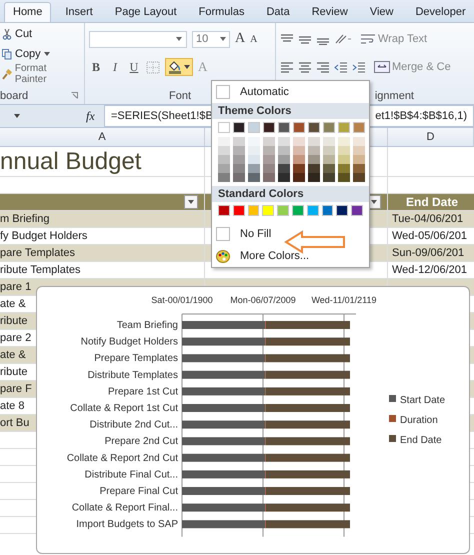 The width and height of the screenshot is (474, 555). I want to click on table-header-cell-text: End Date, so click(432, 202).